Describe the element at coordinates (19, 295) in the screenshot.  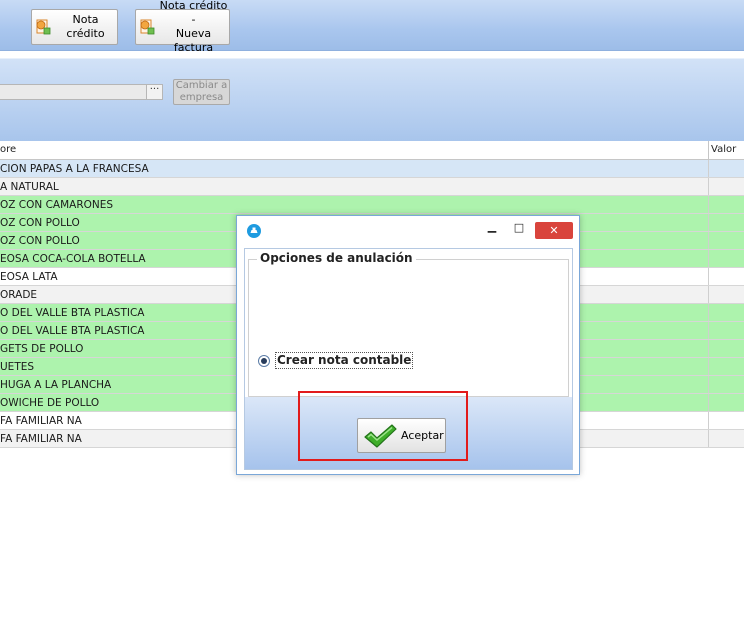
I see `row-name: ORADE` at that location.